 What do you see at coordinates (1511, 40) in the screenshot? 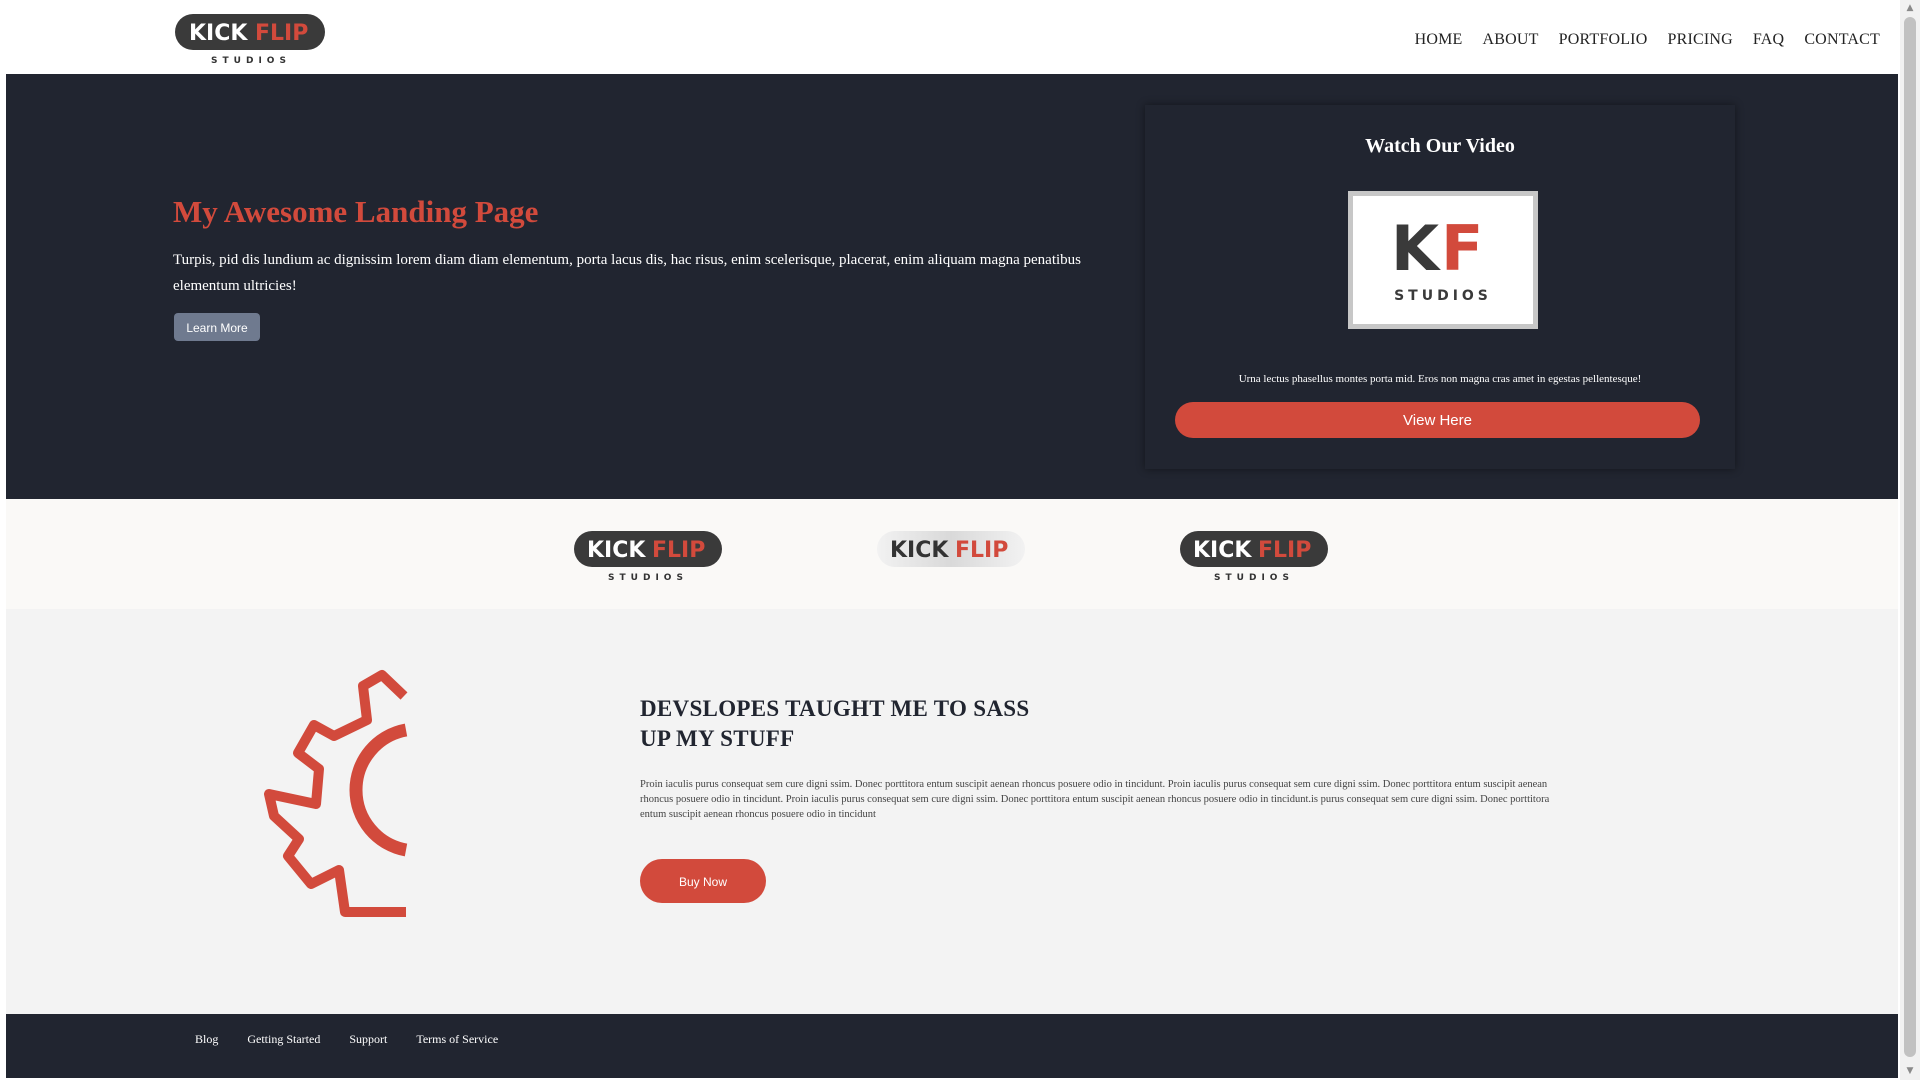
I see `nav-about: ABOUT` at bounding box center [1511, 40].